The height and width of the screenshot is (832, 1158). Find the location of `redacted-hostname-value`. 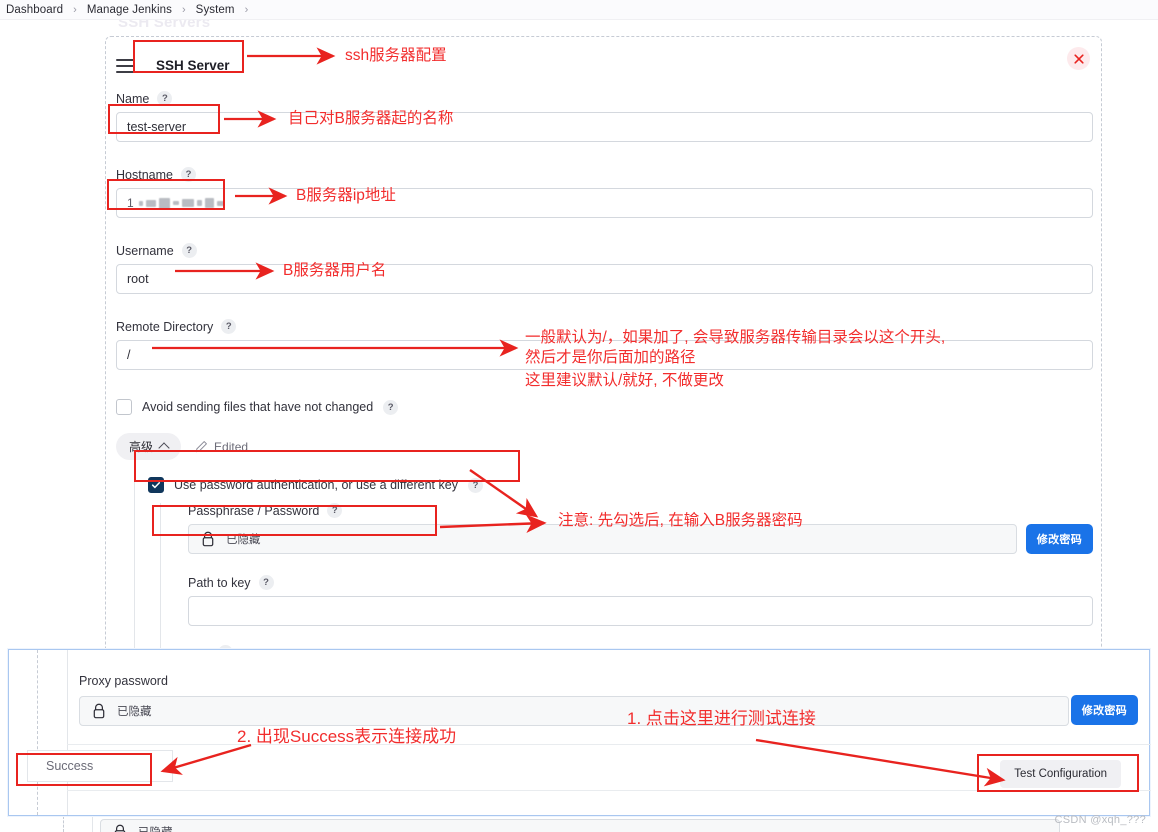

redacted-hostname-value is located at coordinates (181, 203).